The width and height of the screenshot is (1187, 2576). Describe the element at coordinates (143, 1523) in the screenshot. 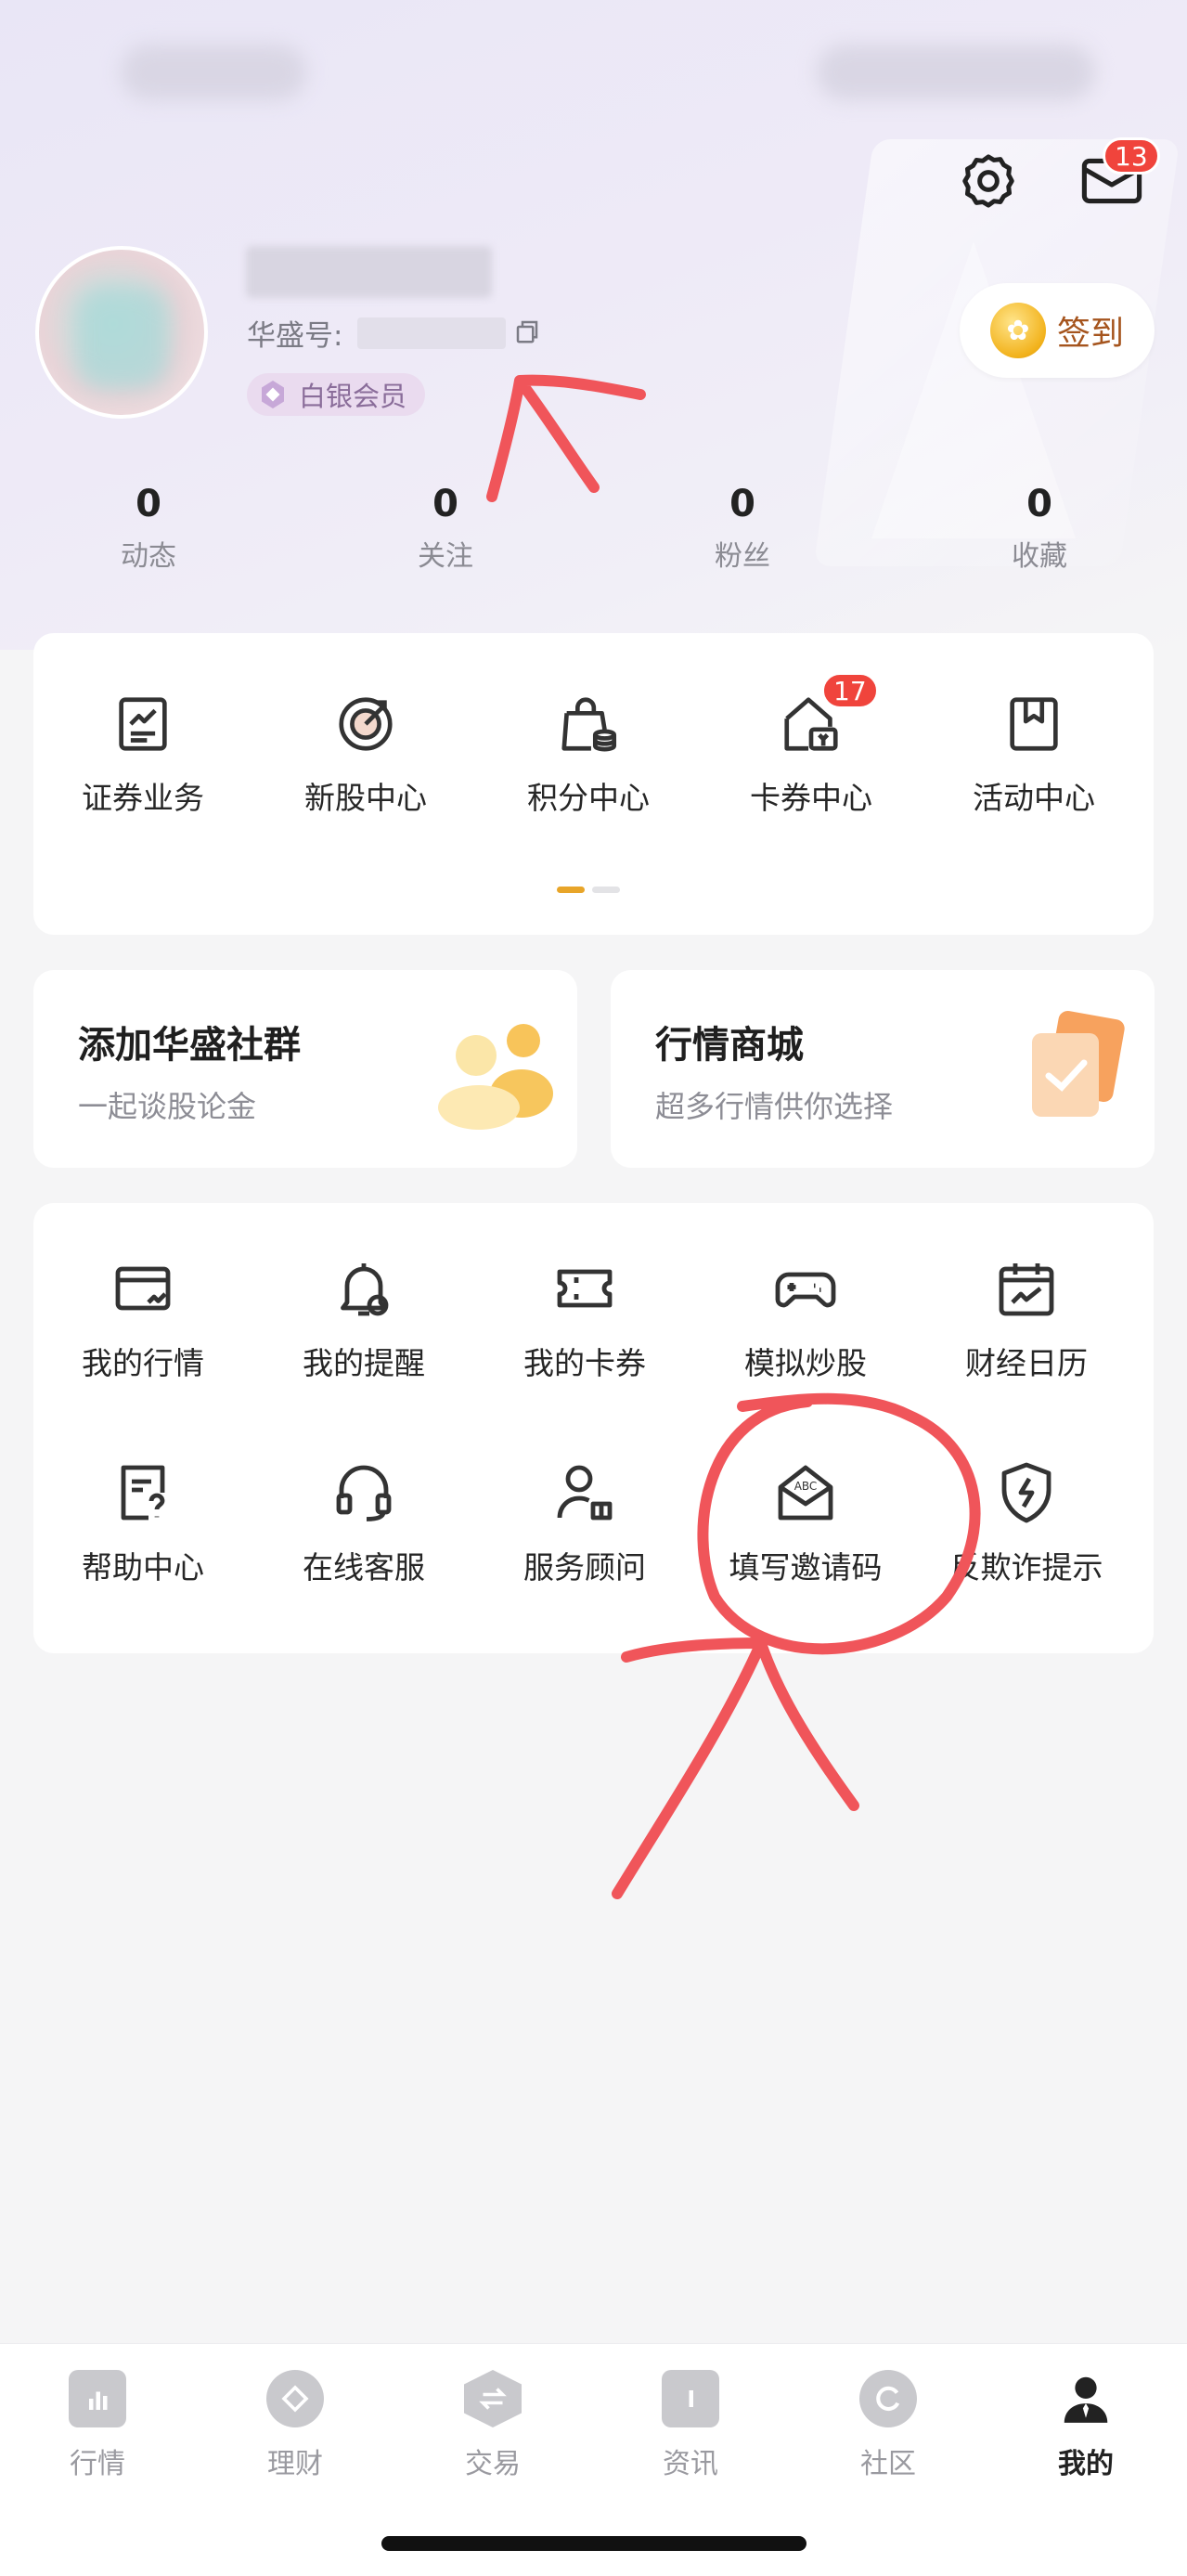

I see `tool-help-center: 帮助中心` at that location.